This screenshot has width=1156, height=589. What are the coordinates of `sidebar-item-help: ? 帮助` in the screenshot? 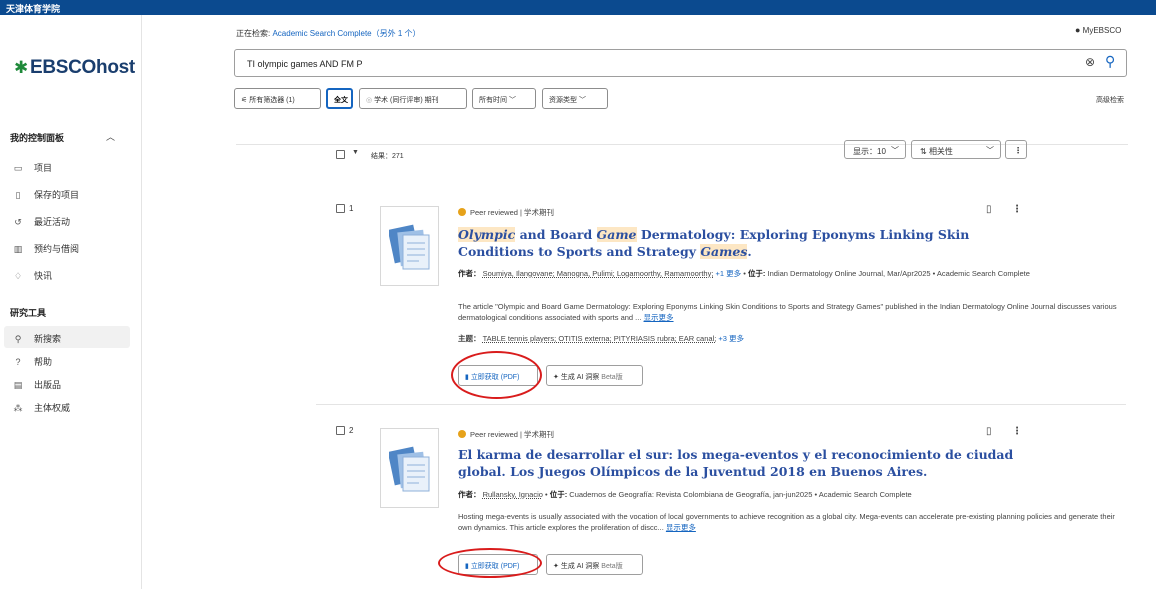 It's located at (67, 360).